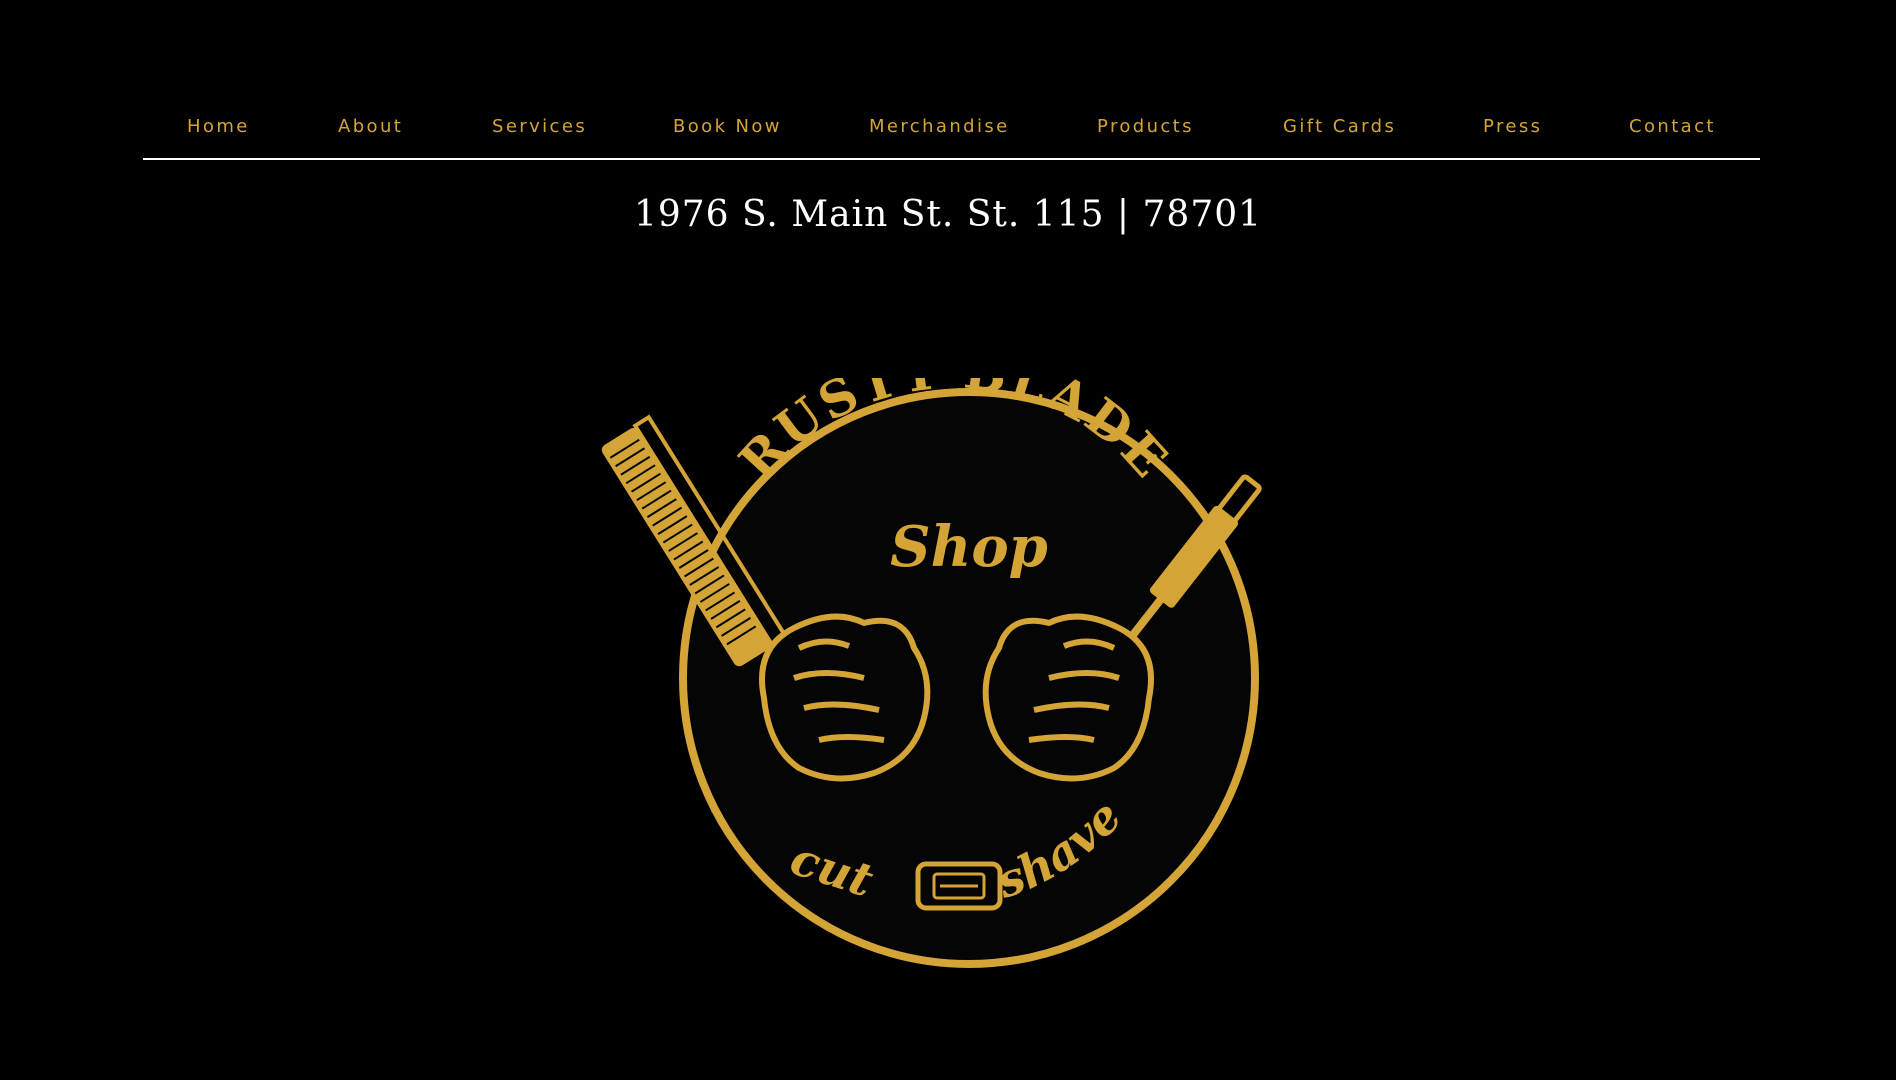 Image resolution: width=1896 pixels, height=1080 pixels. What do you see at coordinates (845, 697) in the screenshot?
I see `left-fist-icon` at bounding box center [845, 697].